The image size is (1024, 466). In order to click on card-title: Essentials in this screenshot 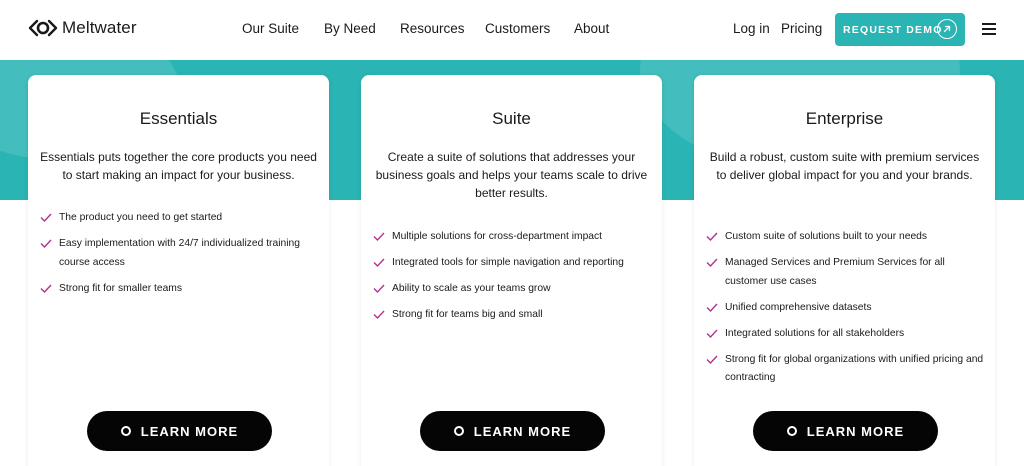, I will do `click(178, 118)`.